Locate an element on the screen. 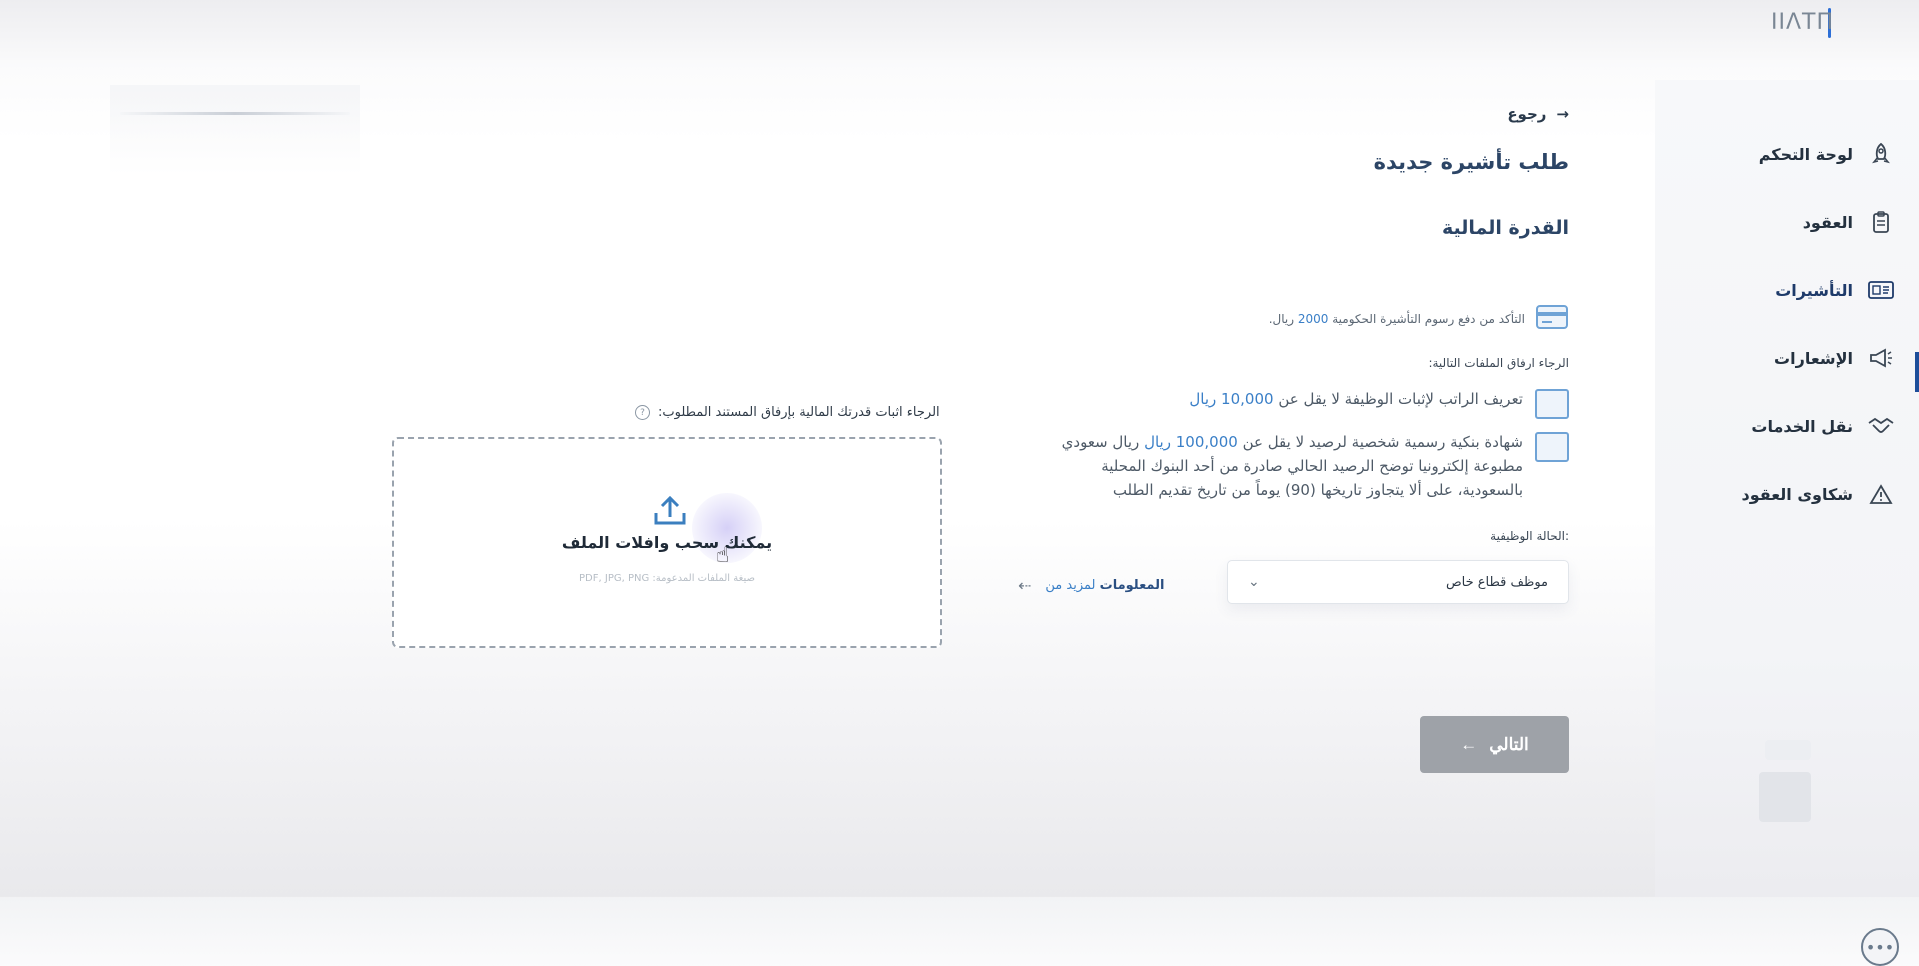 This screenshot has height=966, width=1919. blurred-line is located at coordinates (235, 113).